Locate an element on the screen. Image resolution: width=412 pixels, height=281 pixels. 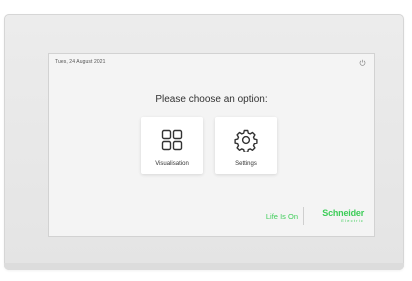
settings-label: Settings is located at coordinates (246, 164).